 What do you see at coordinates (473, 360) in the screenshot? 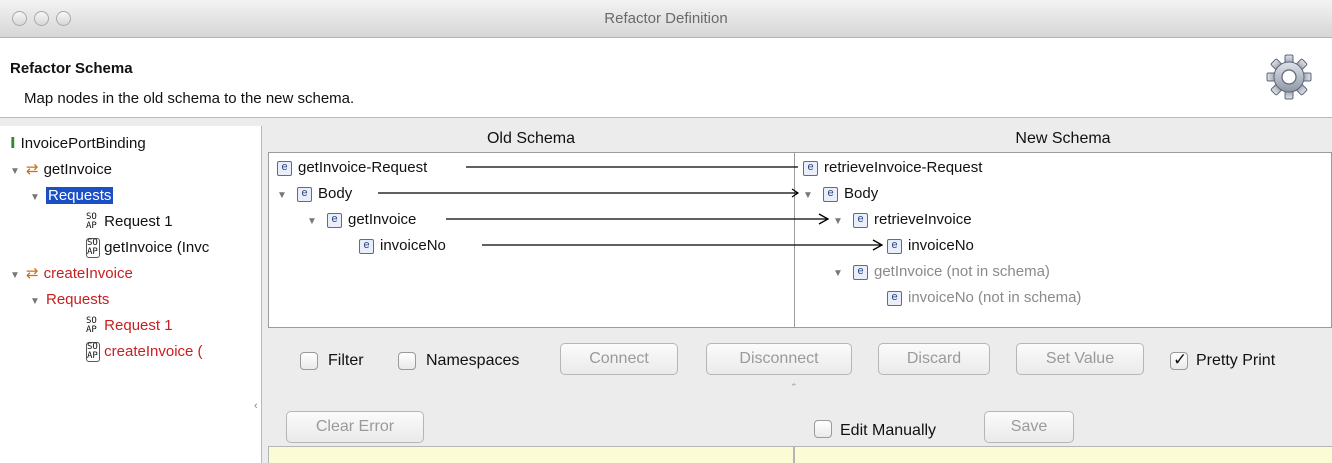
I see `namespaces-label: Namespaces` at bounding box center [473, 360].